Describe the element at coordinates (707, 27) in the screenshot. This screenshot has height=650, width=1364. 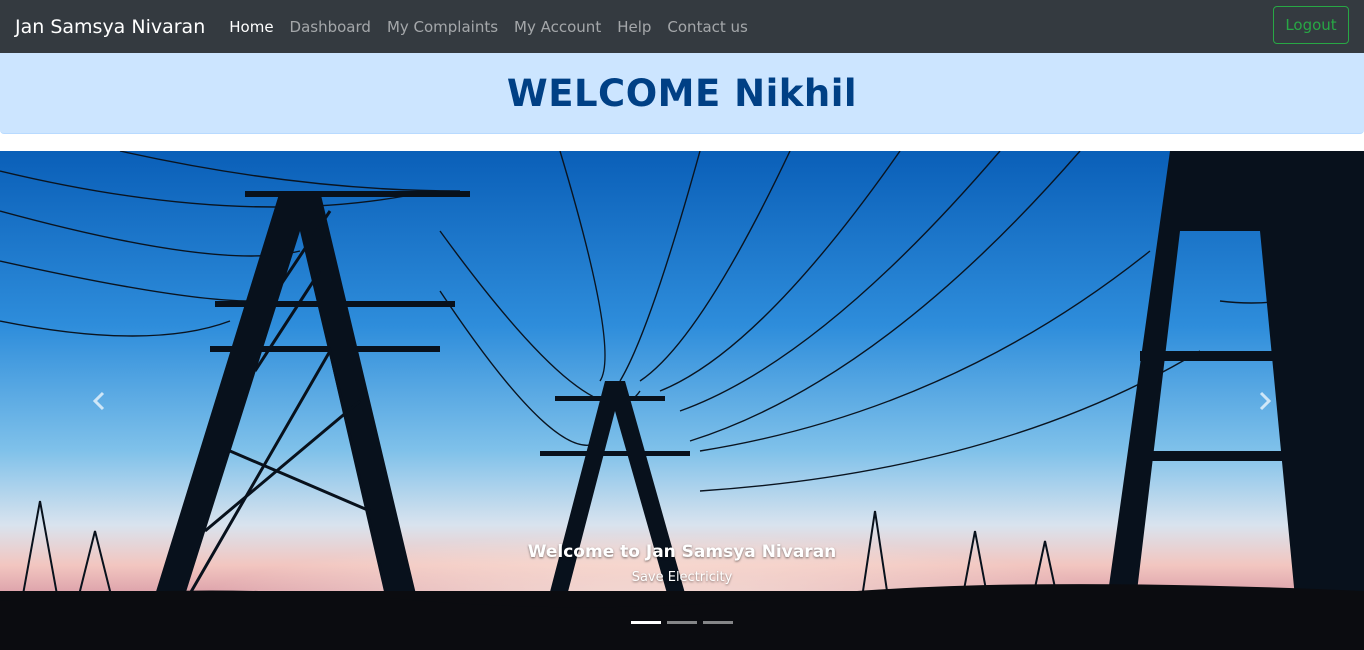
I see `nav-contact-us-link: Contact us` at that location.